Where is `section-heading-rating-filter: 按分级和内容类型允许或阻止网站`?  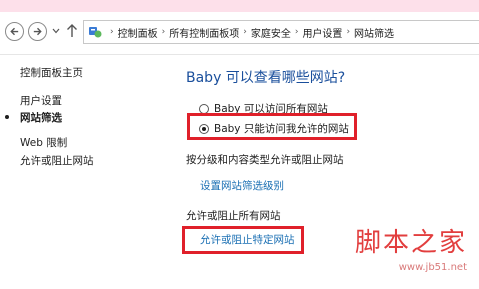 section-heading-rating-filter: 按分级和内容类型允许或阻止网站 is located at coordinates (265, 160).